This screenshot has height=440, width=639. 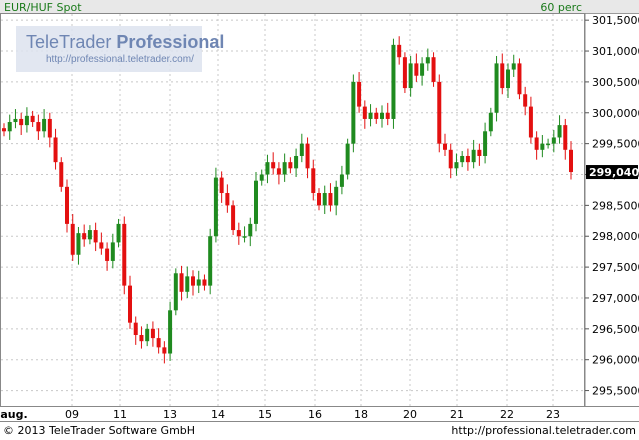 I want to click on y-tick-label: 300,0000, so click(x=615, y=113).